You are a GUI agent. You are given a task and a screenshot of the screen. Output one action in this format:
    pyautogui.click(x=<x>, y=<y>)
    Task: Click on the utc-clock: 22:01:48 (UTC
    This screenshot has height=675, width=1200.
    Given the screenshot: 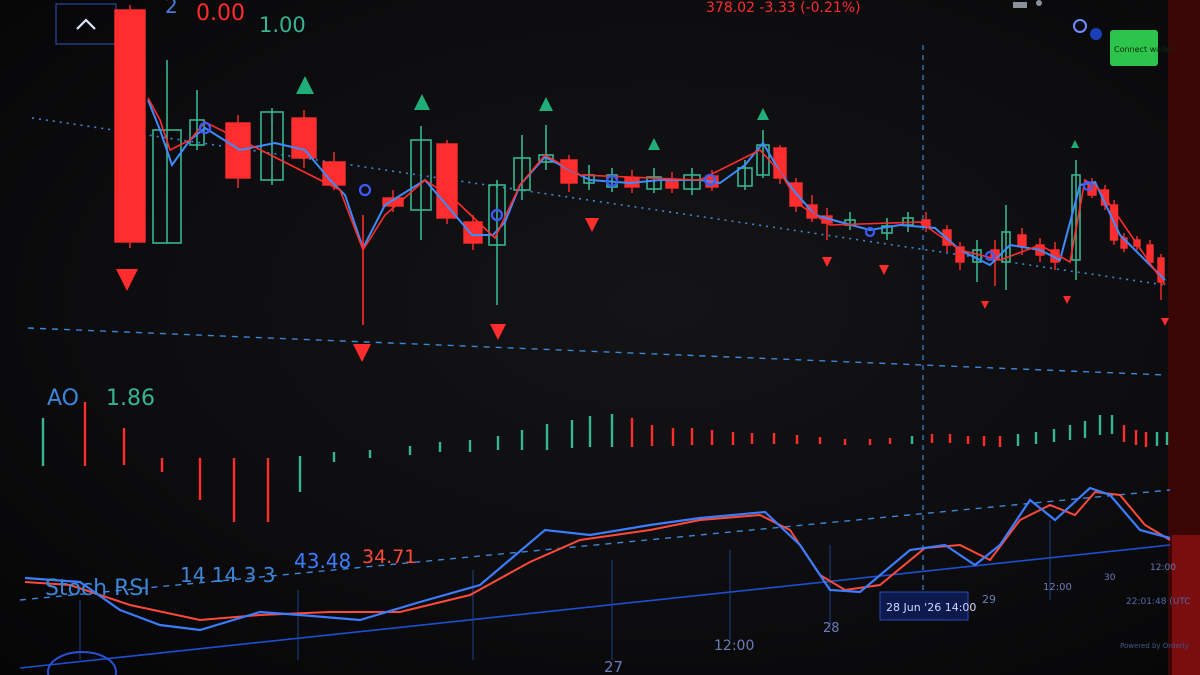 What is the action you would take?
    pyautogui.click(x=1158, y=602)
    